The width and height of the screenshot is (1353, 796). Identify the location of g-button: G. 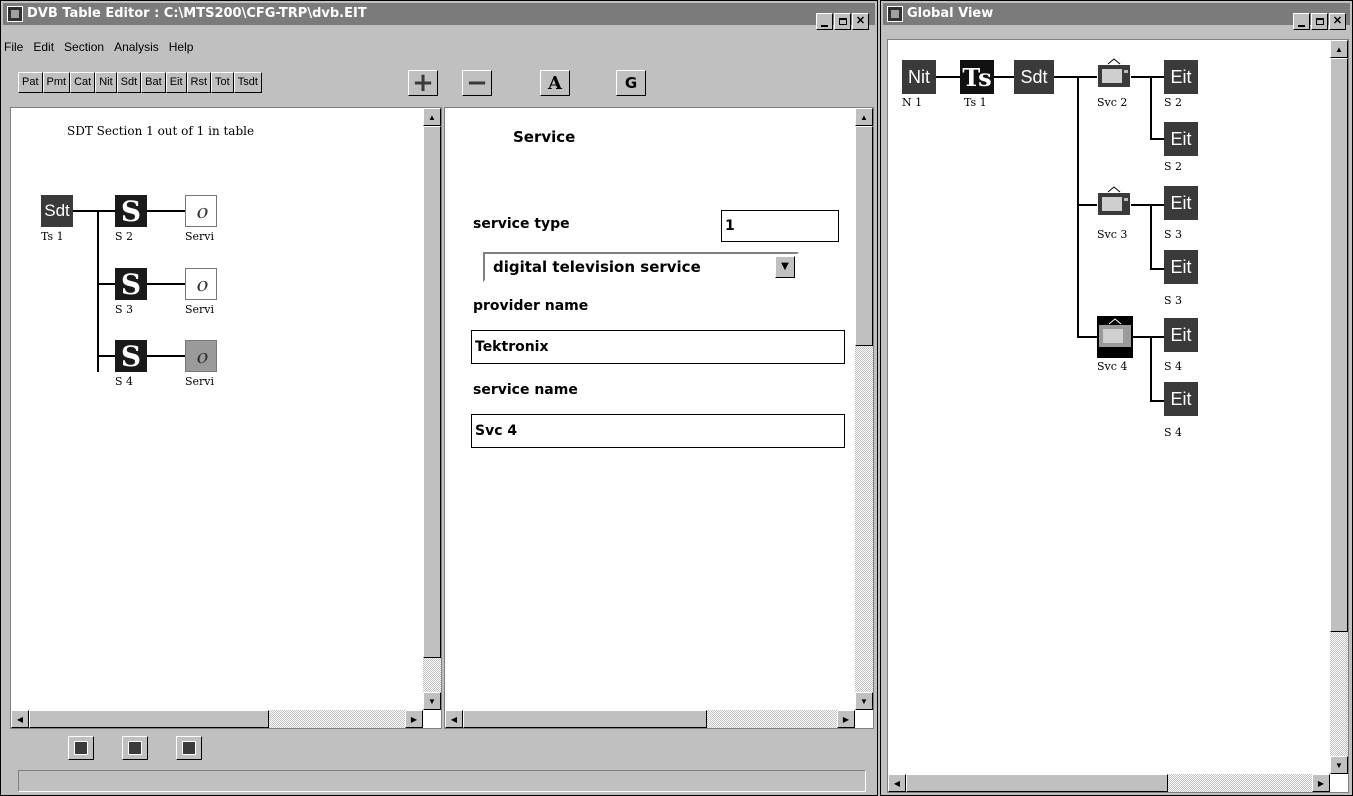
(631, 83).